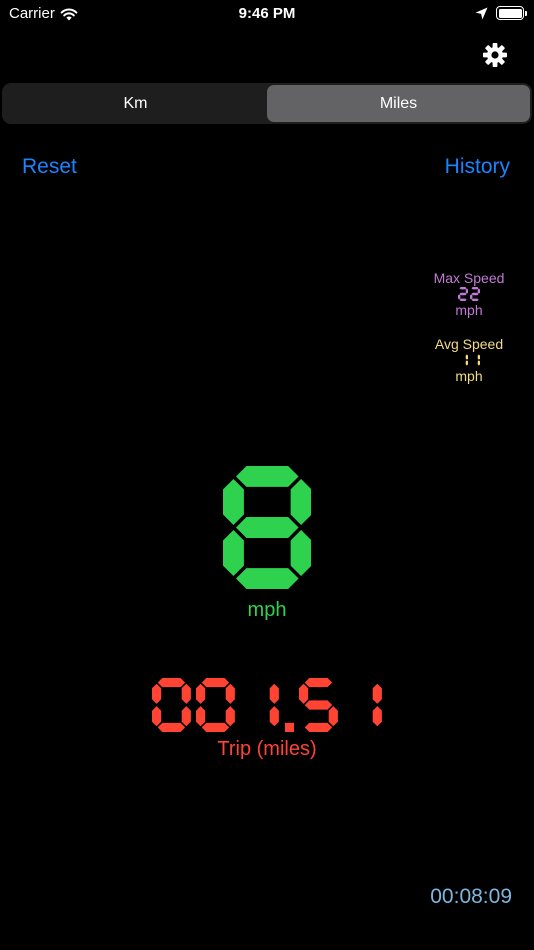  Describe the element at coordinates (469, 278) in the screenshot. I see `max-speed-label: Max Speed` at that location.